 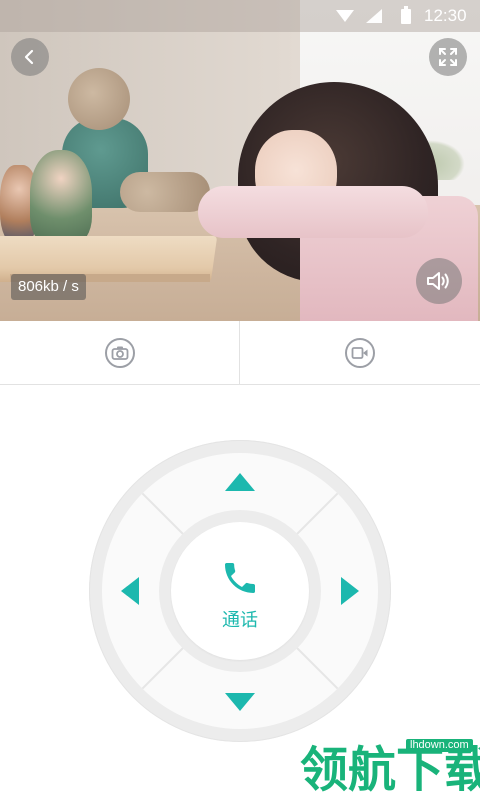 What do you see at coordinates (388, 769) in the screenshot?
I see `watermark-logo: 领航下载 lhdown.com` at bounding box center [388, 769].